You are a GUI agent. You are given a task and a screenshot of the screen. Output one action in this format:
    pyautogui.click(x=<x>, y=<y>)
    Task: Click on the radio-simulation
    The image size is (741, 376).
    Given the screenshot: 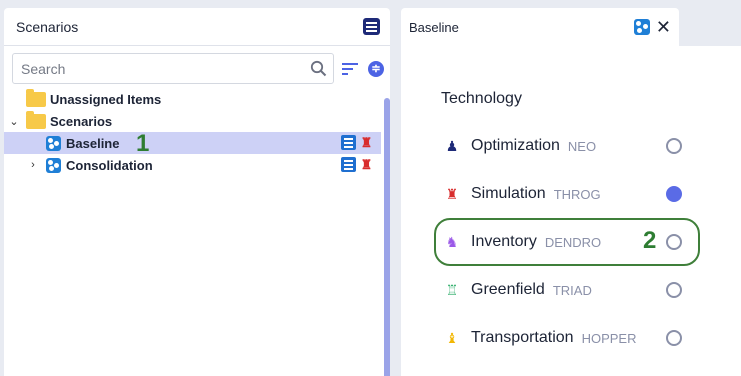 What is the action you would take?
    pyautogui.click(x=674, y=194)
    